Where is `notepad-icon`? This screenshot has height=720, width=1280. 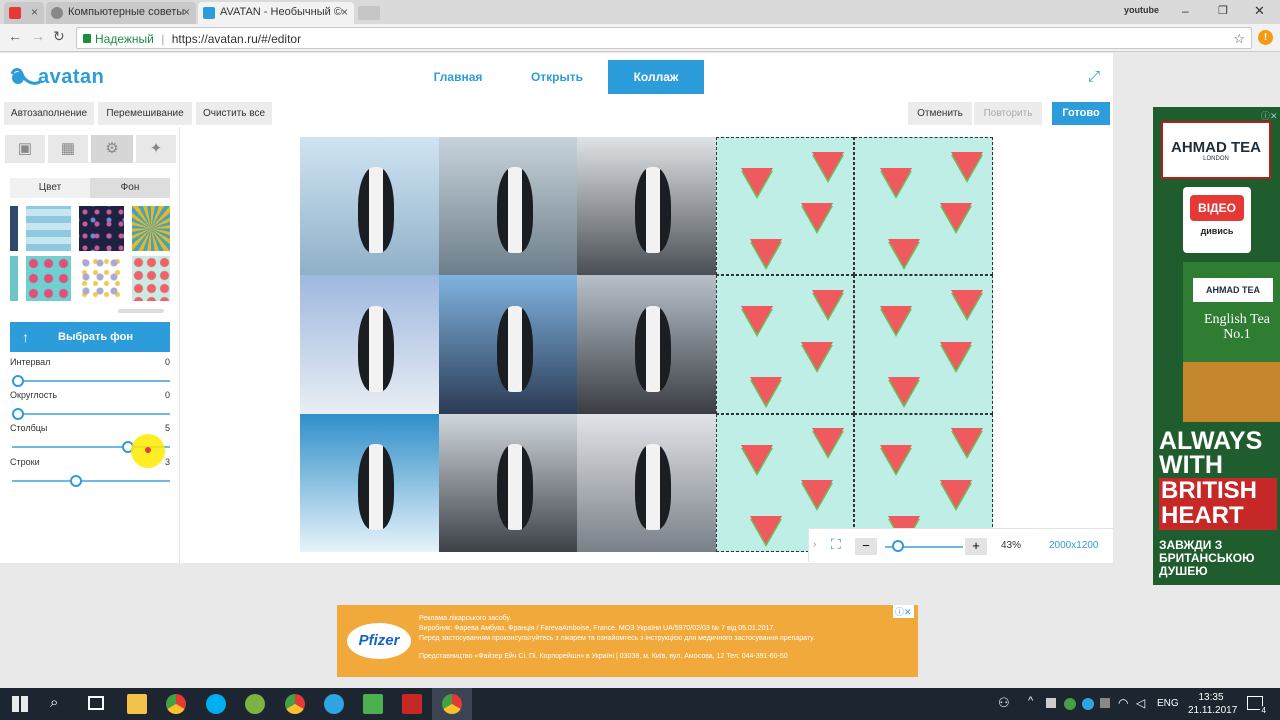
notepad-icon is located at coordinates (373, 704).